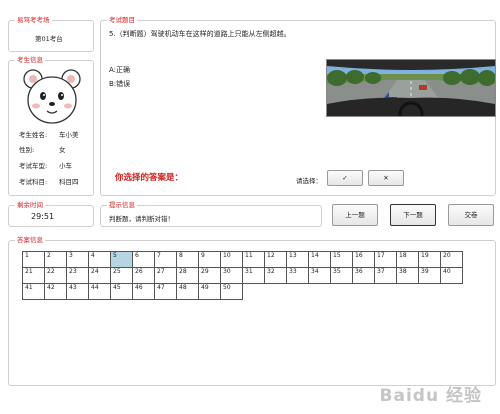  Describe the element at coordinates (141, 219) in the screenshot. I see `hint-text: 判断题，请判断对错！` at that location.